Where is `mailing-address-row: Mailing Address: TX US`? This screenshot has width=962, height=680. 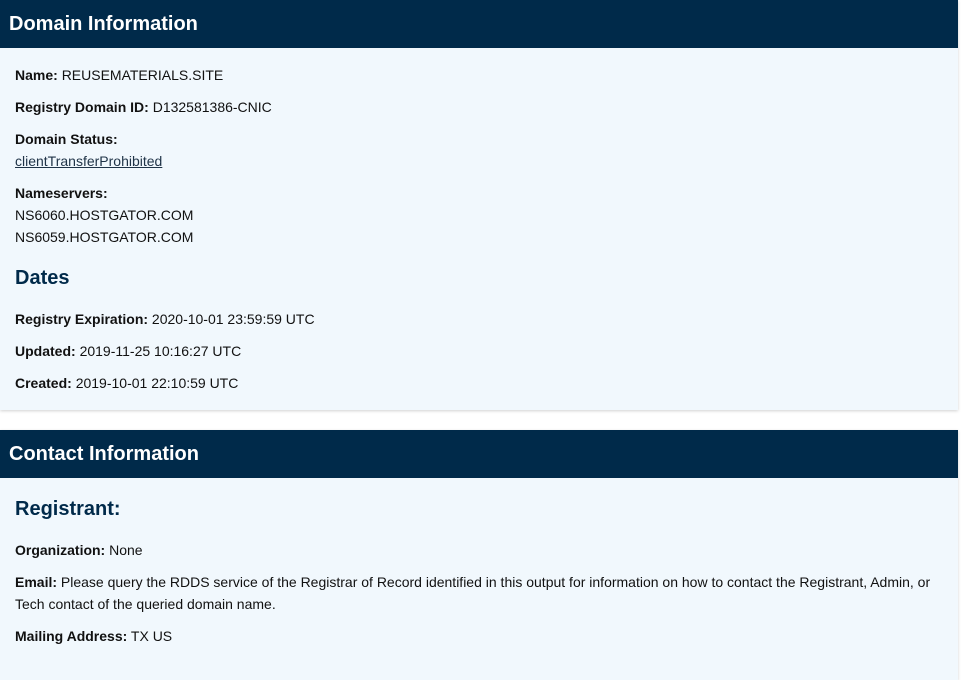
mailing-address-row: Mailing Address: TX US is located at coordinates (93, 636).